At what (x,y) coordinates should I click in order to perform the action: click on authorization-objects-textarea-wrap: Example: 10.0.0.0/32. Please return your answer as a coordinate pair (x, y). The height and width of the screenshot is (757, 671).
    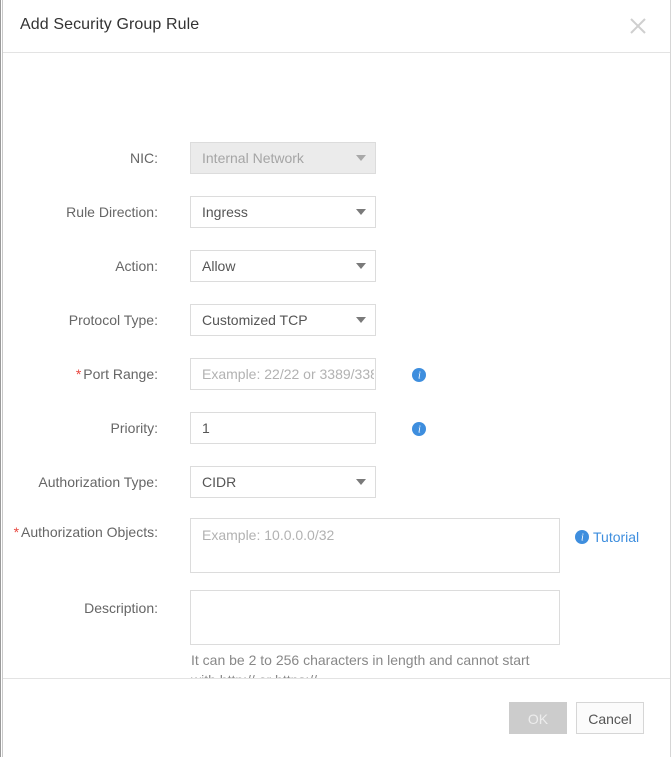
    Looking at the image, I should click on (375, 545).